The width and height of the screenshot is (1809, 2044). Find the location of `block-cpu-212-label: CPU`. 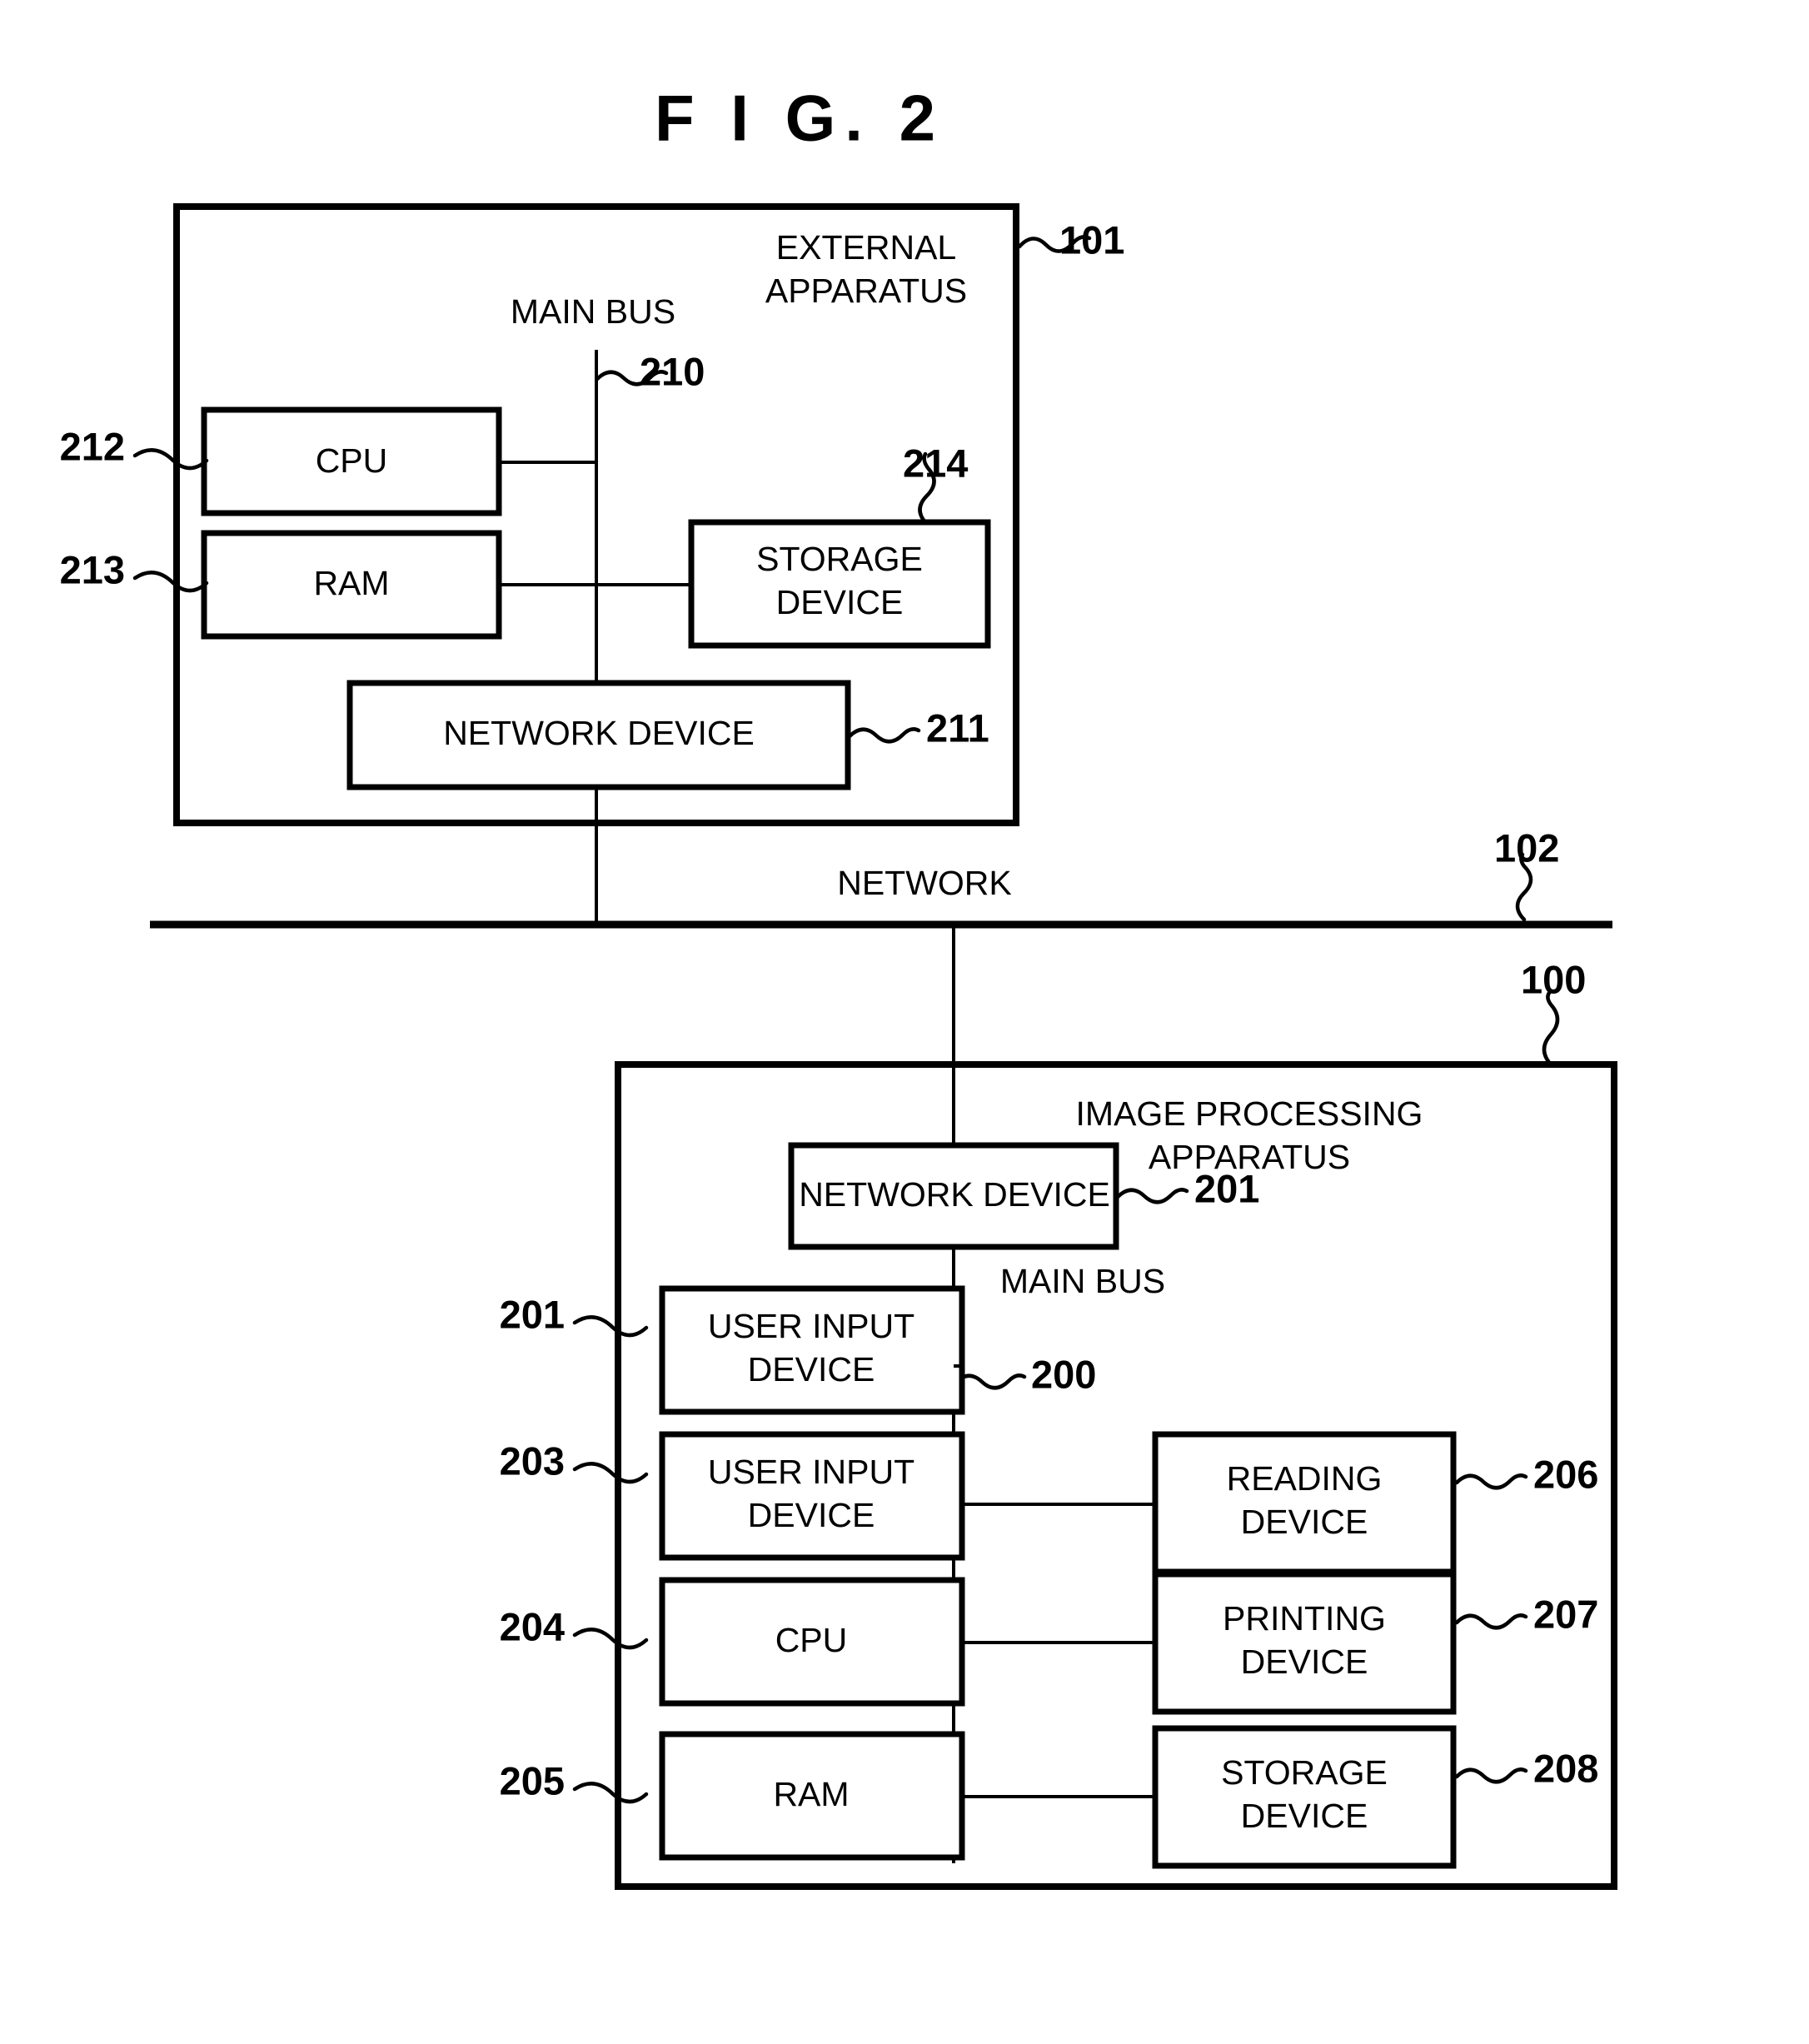

block-cpu-212-label: CPU is located at coordinates (352, 461).